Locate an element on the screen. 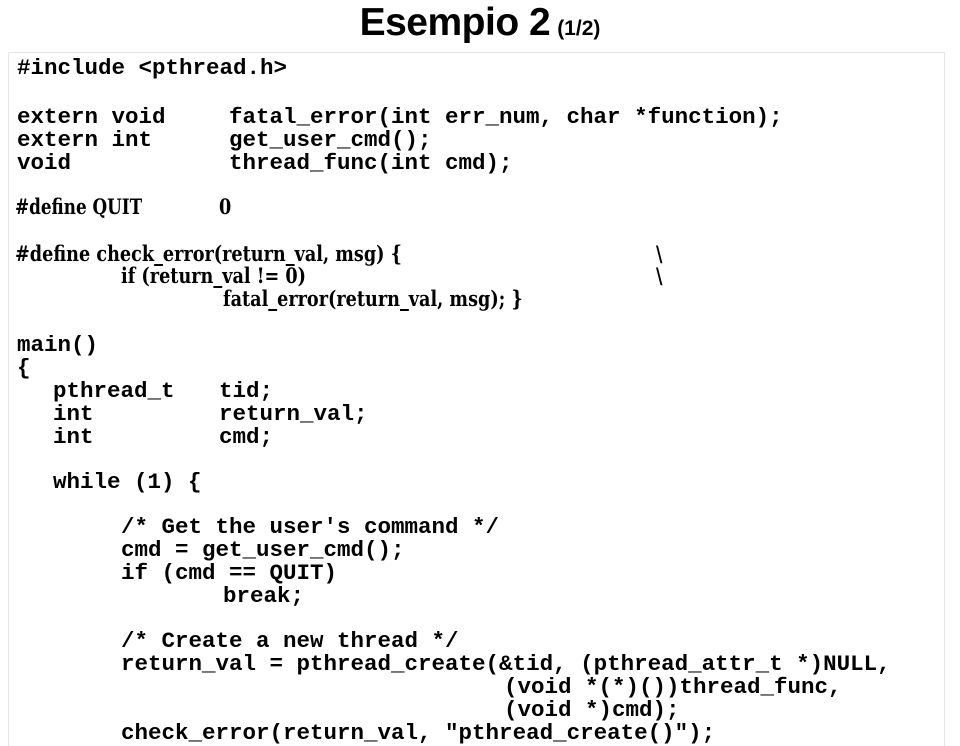  code-line: int is located at coordinates (73, 437).